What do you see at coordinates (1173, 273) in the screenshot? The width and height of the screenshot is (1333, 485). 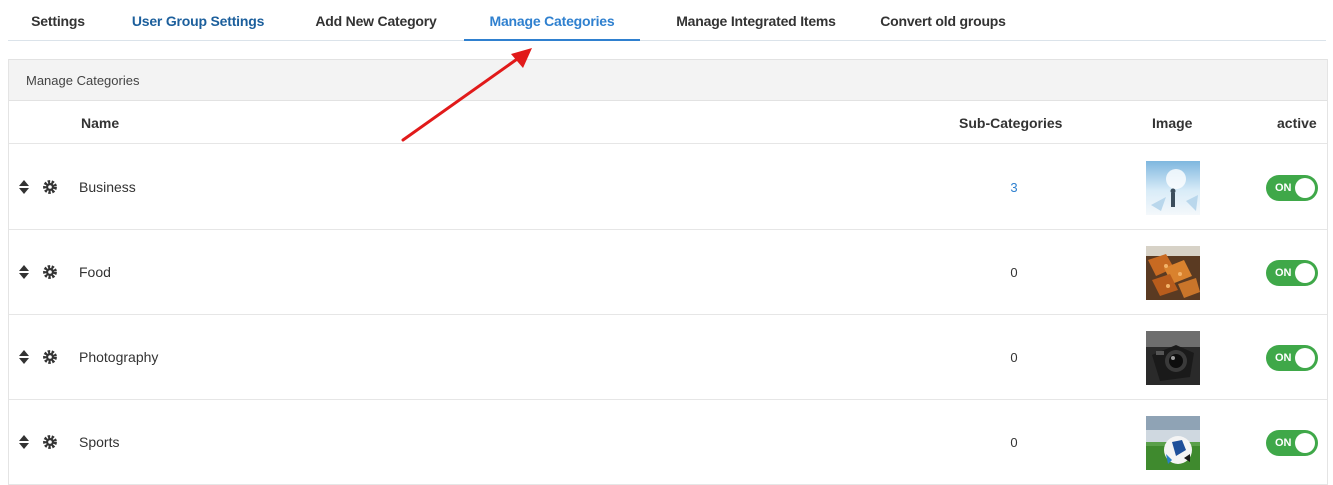 I see `food-photo-icon` at bounding box center [1173, 273].